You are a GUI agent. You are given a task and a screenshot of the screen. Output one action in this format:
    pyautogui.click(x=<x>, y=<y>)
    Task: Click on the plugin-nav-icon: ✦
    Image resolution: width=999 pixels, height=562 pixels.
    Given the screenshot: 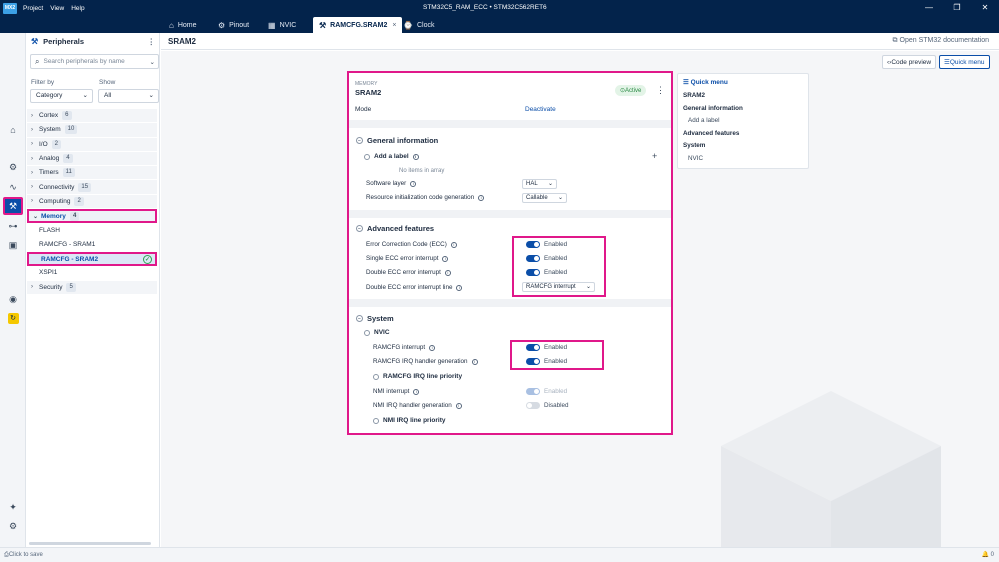 What is the action you would take?
    pyautogui.click(x=13, y=507)
    